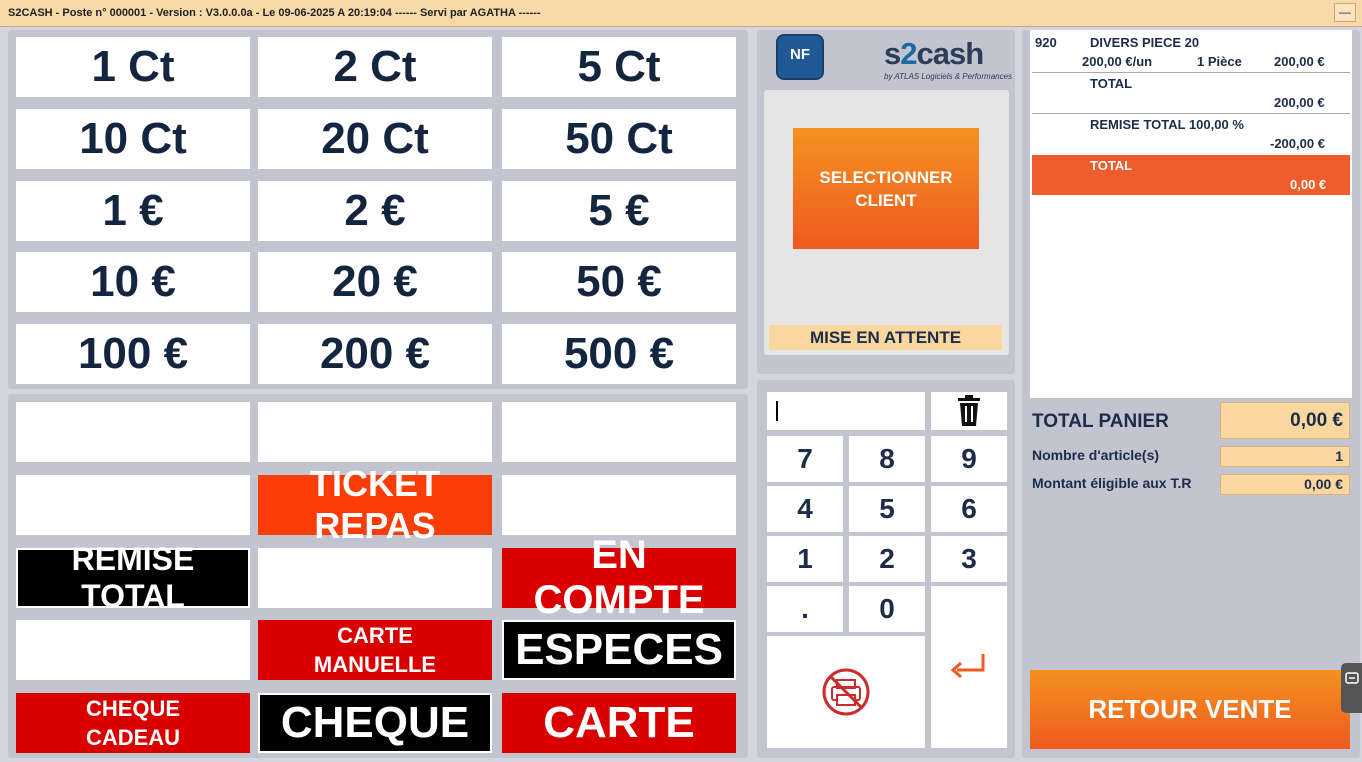 The image size is (1362, 762). I want to click on key-8: 8, so click(887, 459).